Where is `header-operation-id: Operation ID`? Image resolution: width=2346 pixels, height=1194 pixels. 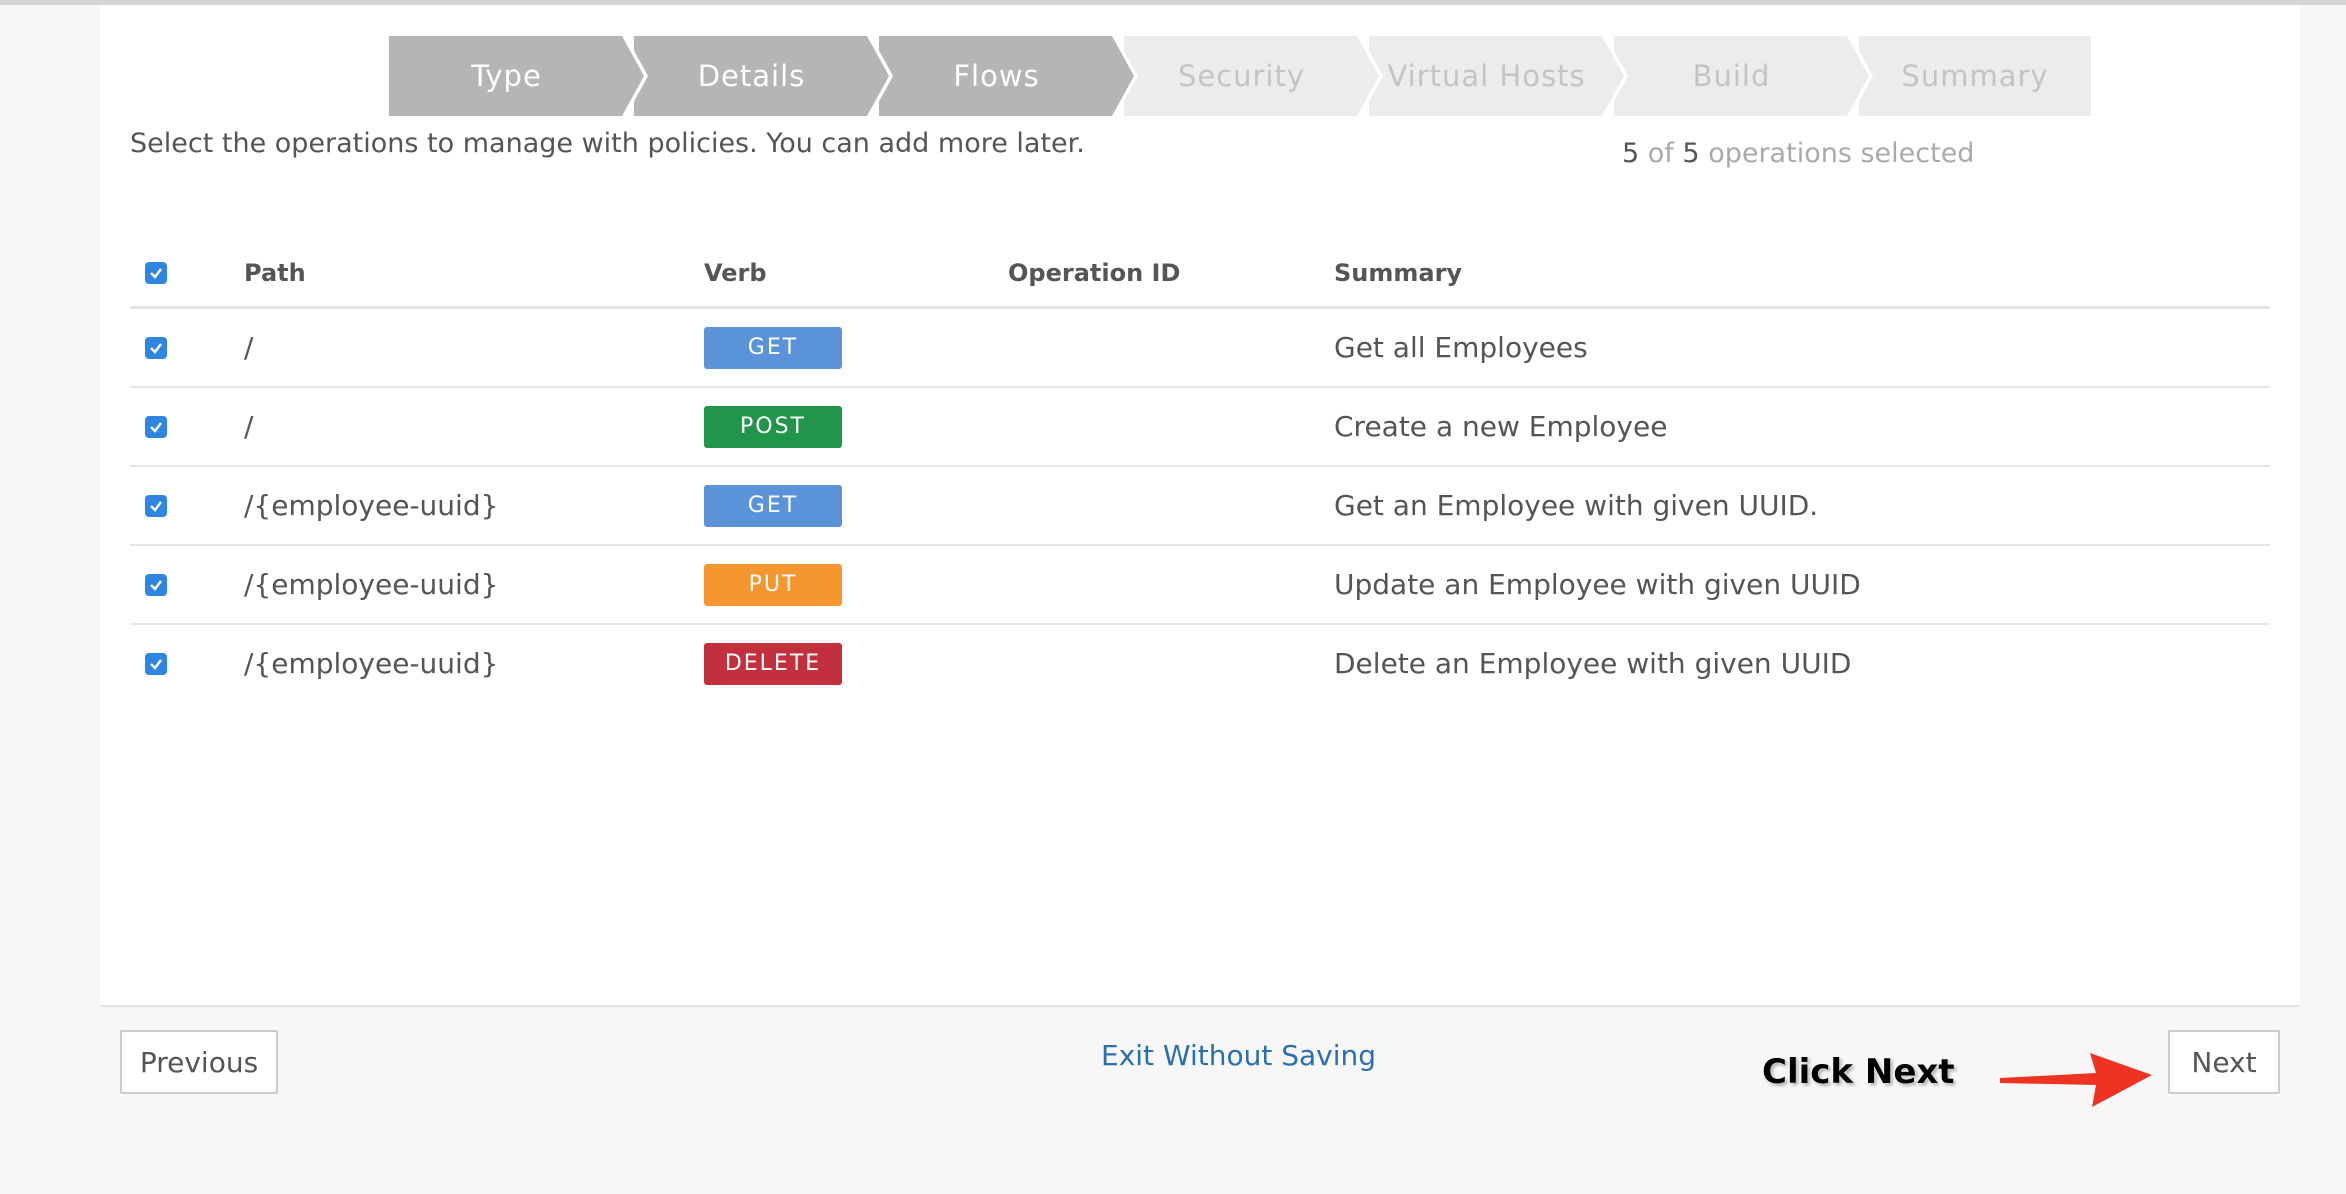 header-operation-id: Operation ID is located at coordinates (1094, 273).